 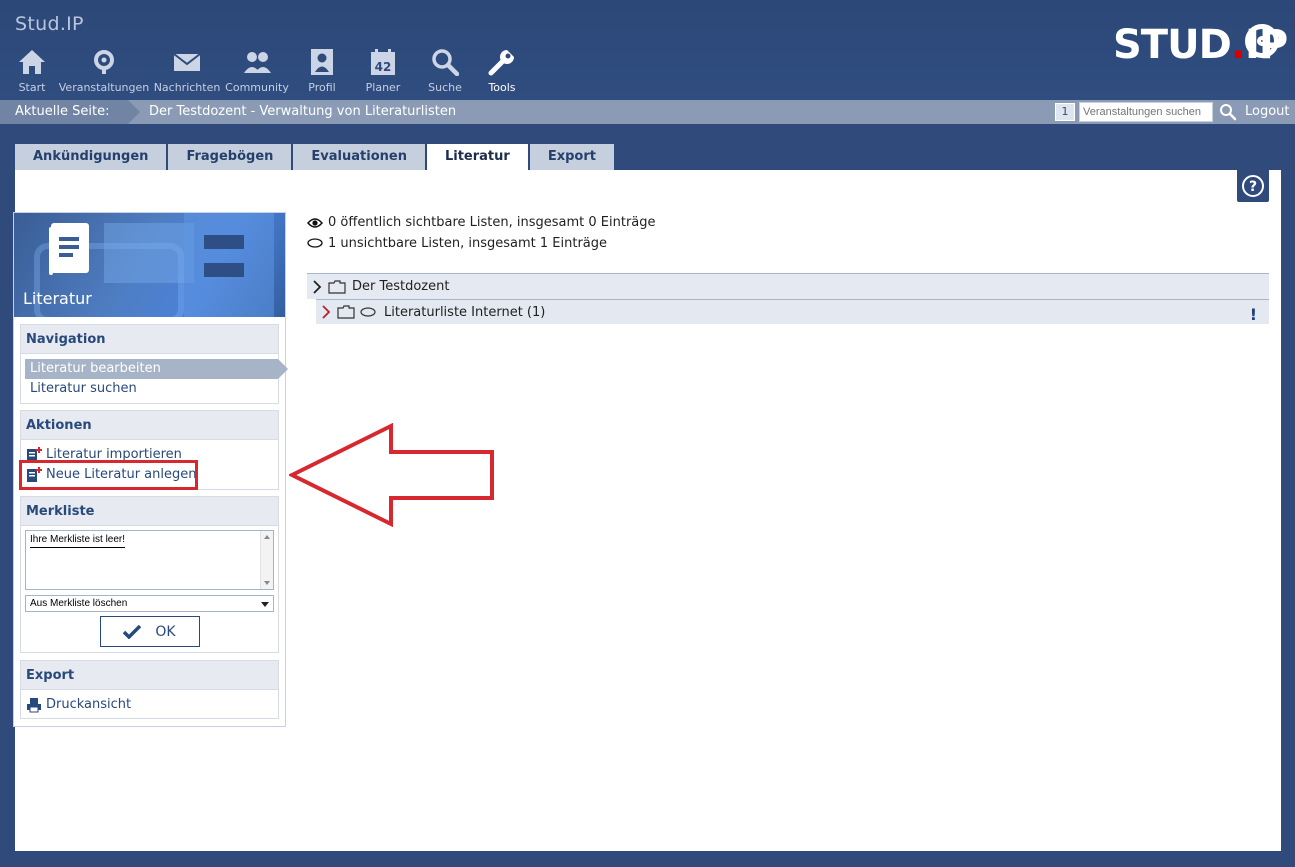 What do you see at coordinates (383, 67) in the screenshot?
I see `calendar-badge: 42` at bounding box center [383, 67].